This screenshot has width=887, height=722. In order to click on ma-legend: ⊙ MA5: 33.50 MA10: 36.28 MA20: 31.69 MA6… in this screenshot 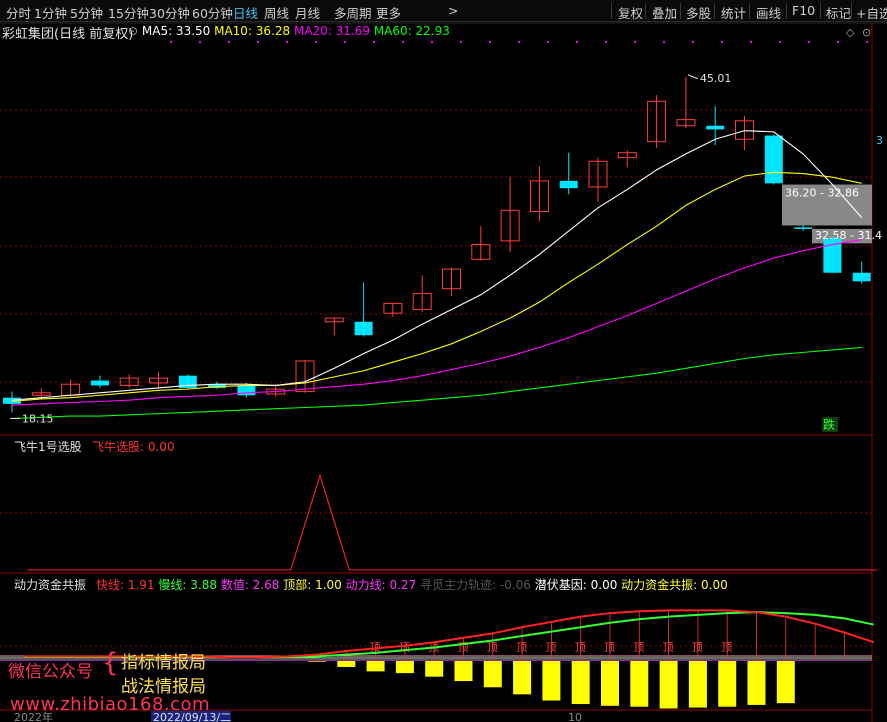, I will do `click(289, 31)`.